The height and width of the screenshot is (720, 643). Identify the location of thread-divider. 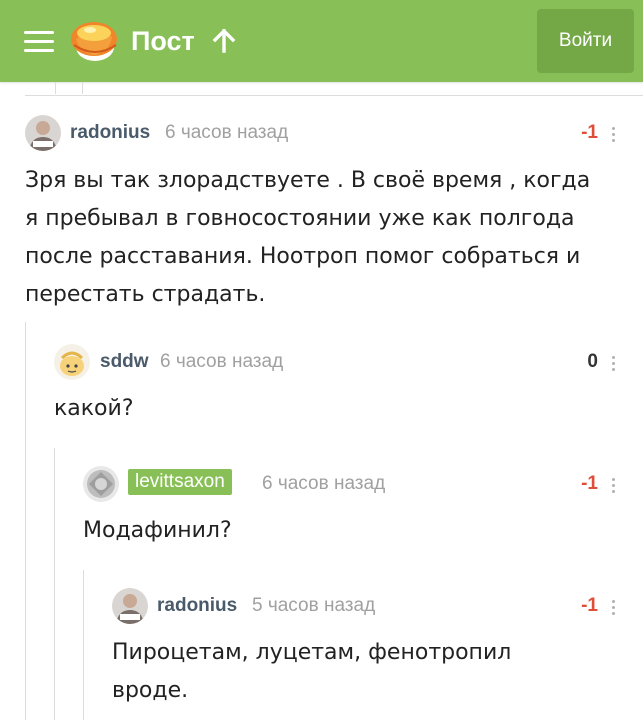
(334, 95).